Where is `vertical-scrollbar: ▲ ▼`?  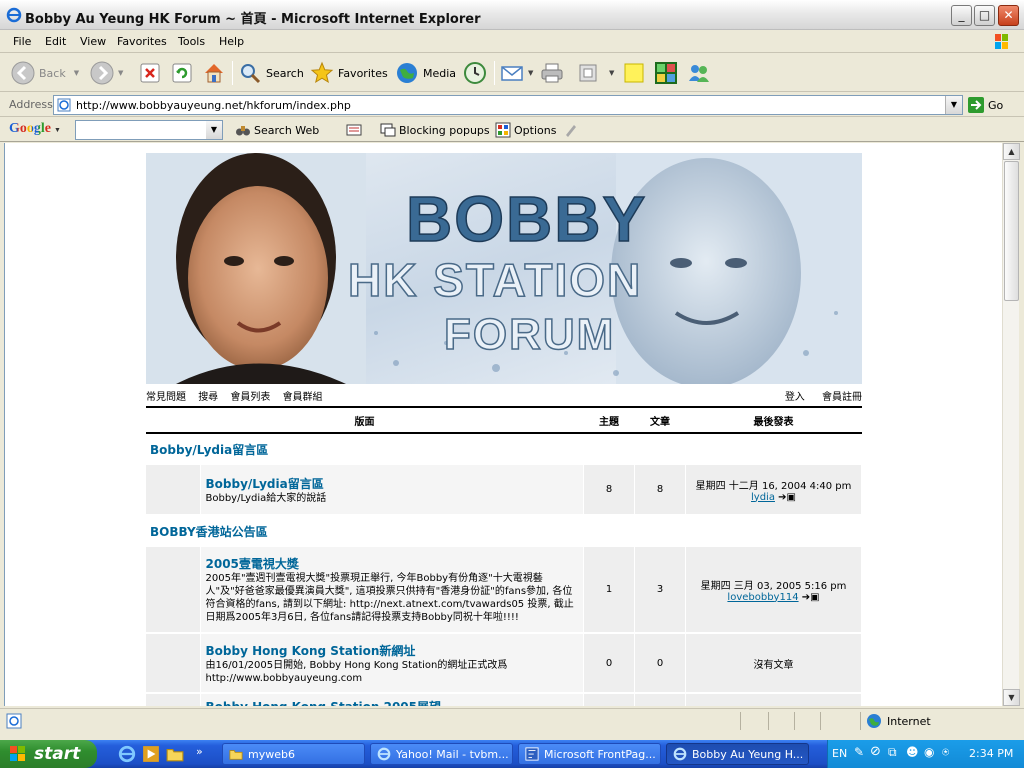 vertical-scrollbar: ▲ ▼ is located at coordinates (1011, 424).